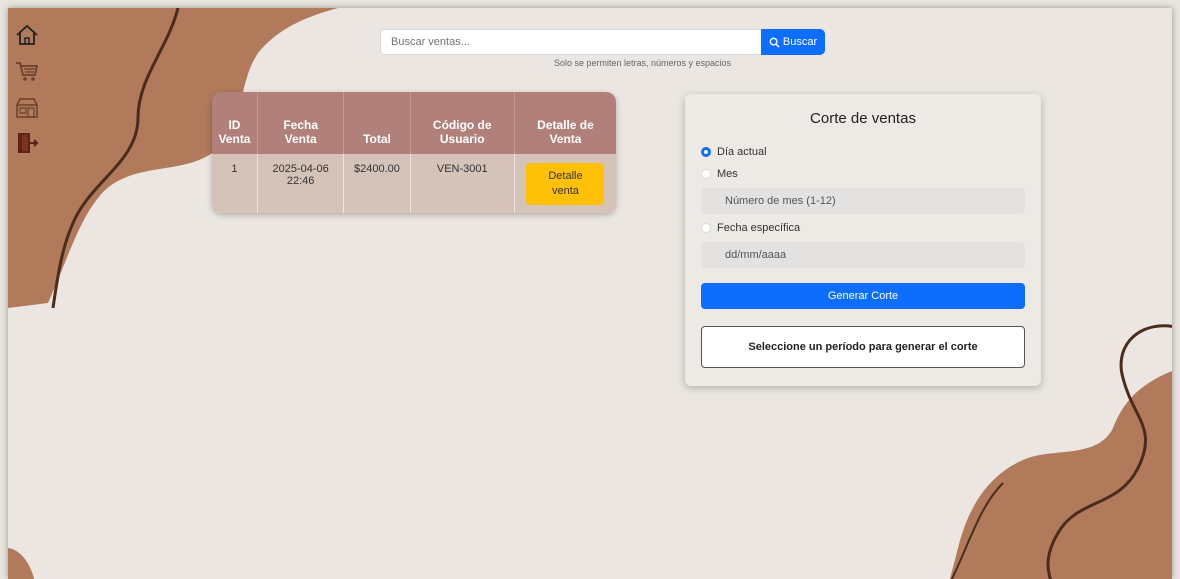 This screenshot has width=1180, height=579. Describe the element at coordinates (742, 152) in the screenshot. I see `radio-dia-actual-label: Día actual` at that location.